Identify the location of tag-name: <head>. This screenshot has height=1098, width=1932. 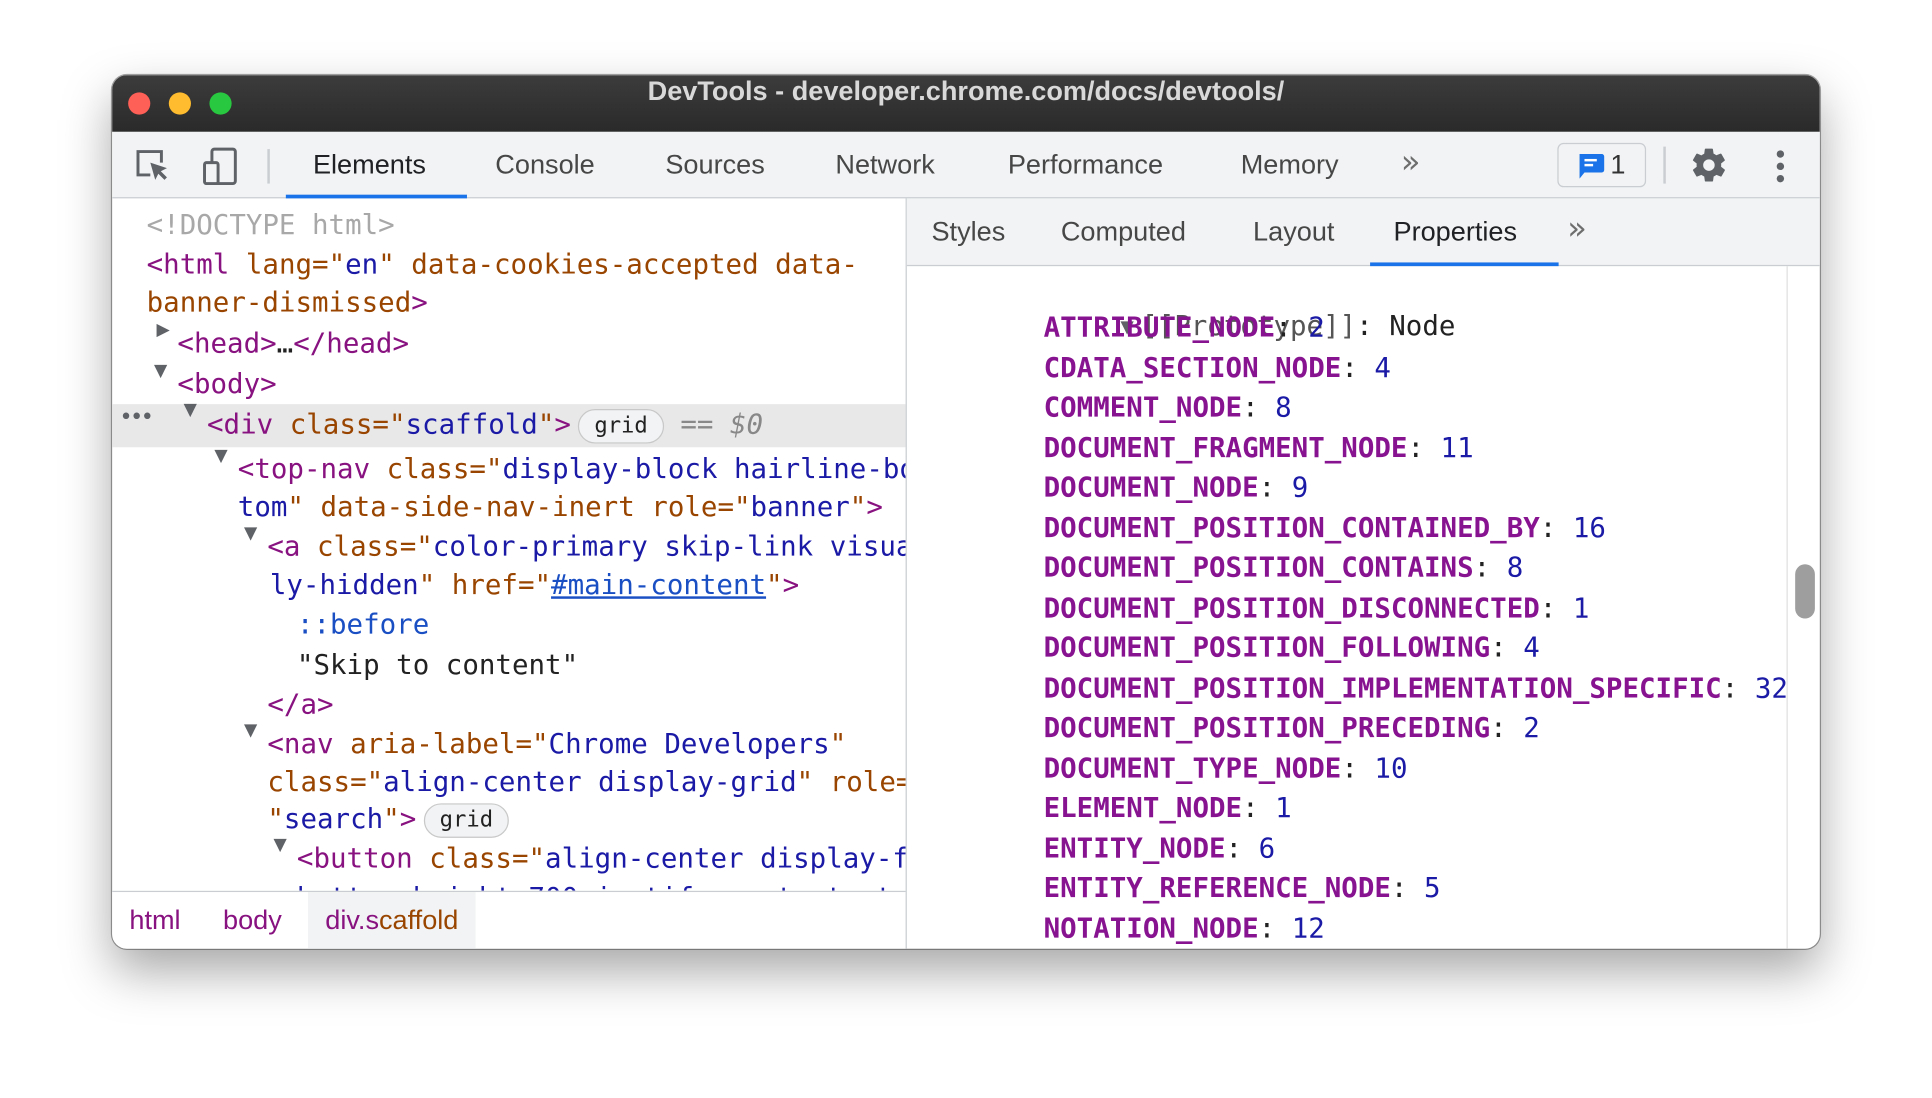
(227, 343).